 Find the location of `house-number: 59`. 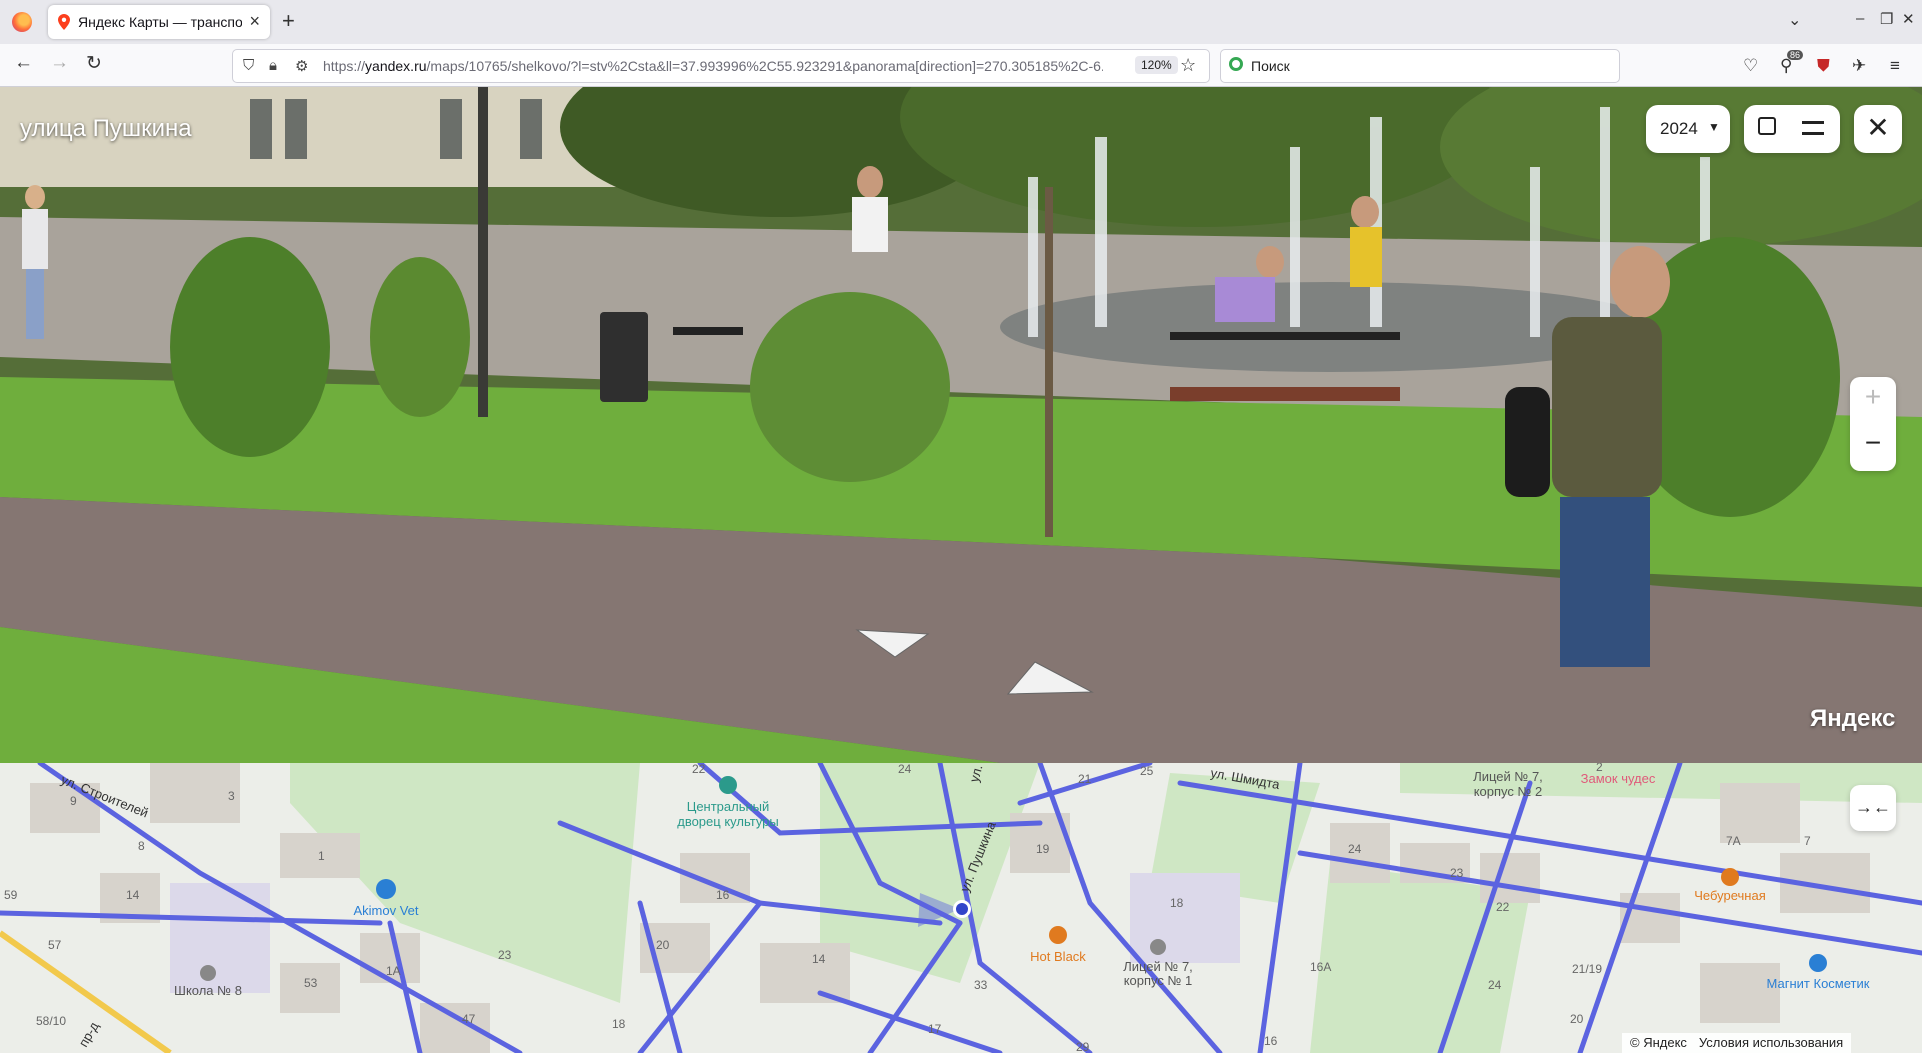

house-number: 59 is located at coordinates (11, 895).